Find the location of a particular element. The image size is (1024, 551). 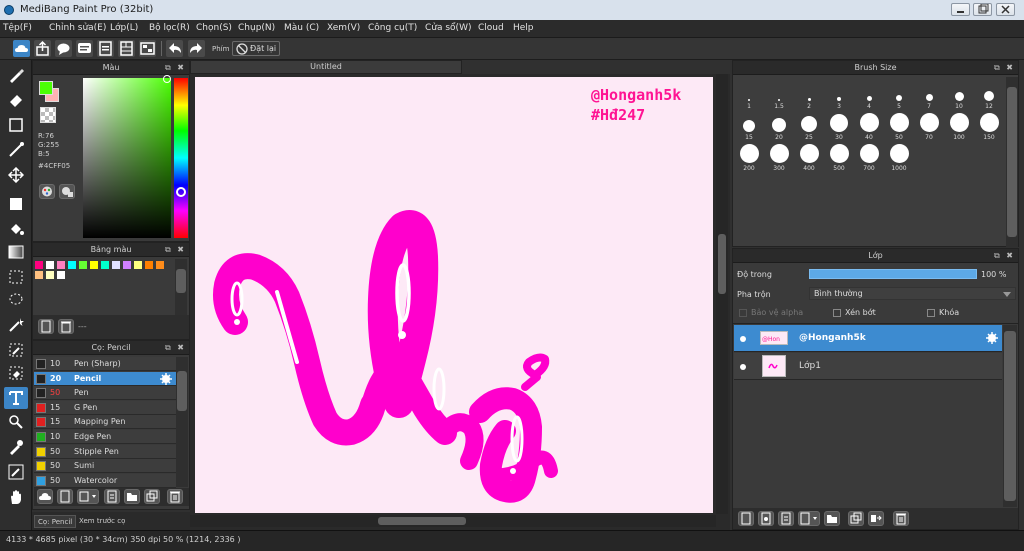

tab-brush-preview: Xem trước cọ is located at coordinates (102, 521).